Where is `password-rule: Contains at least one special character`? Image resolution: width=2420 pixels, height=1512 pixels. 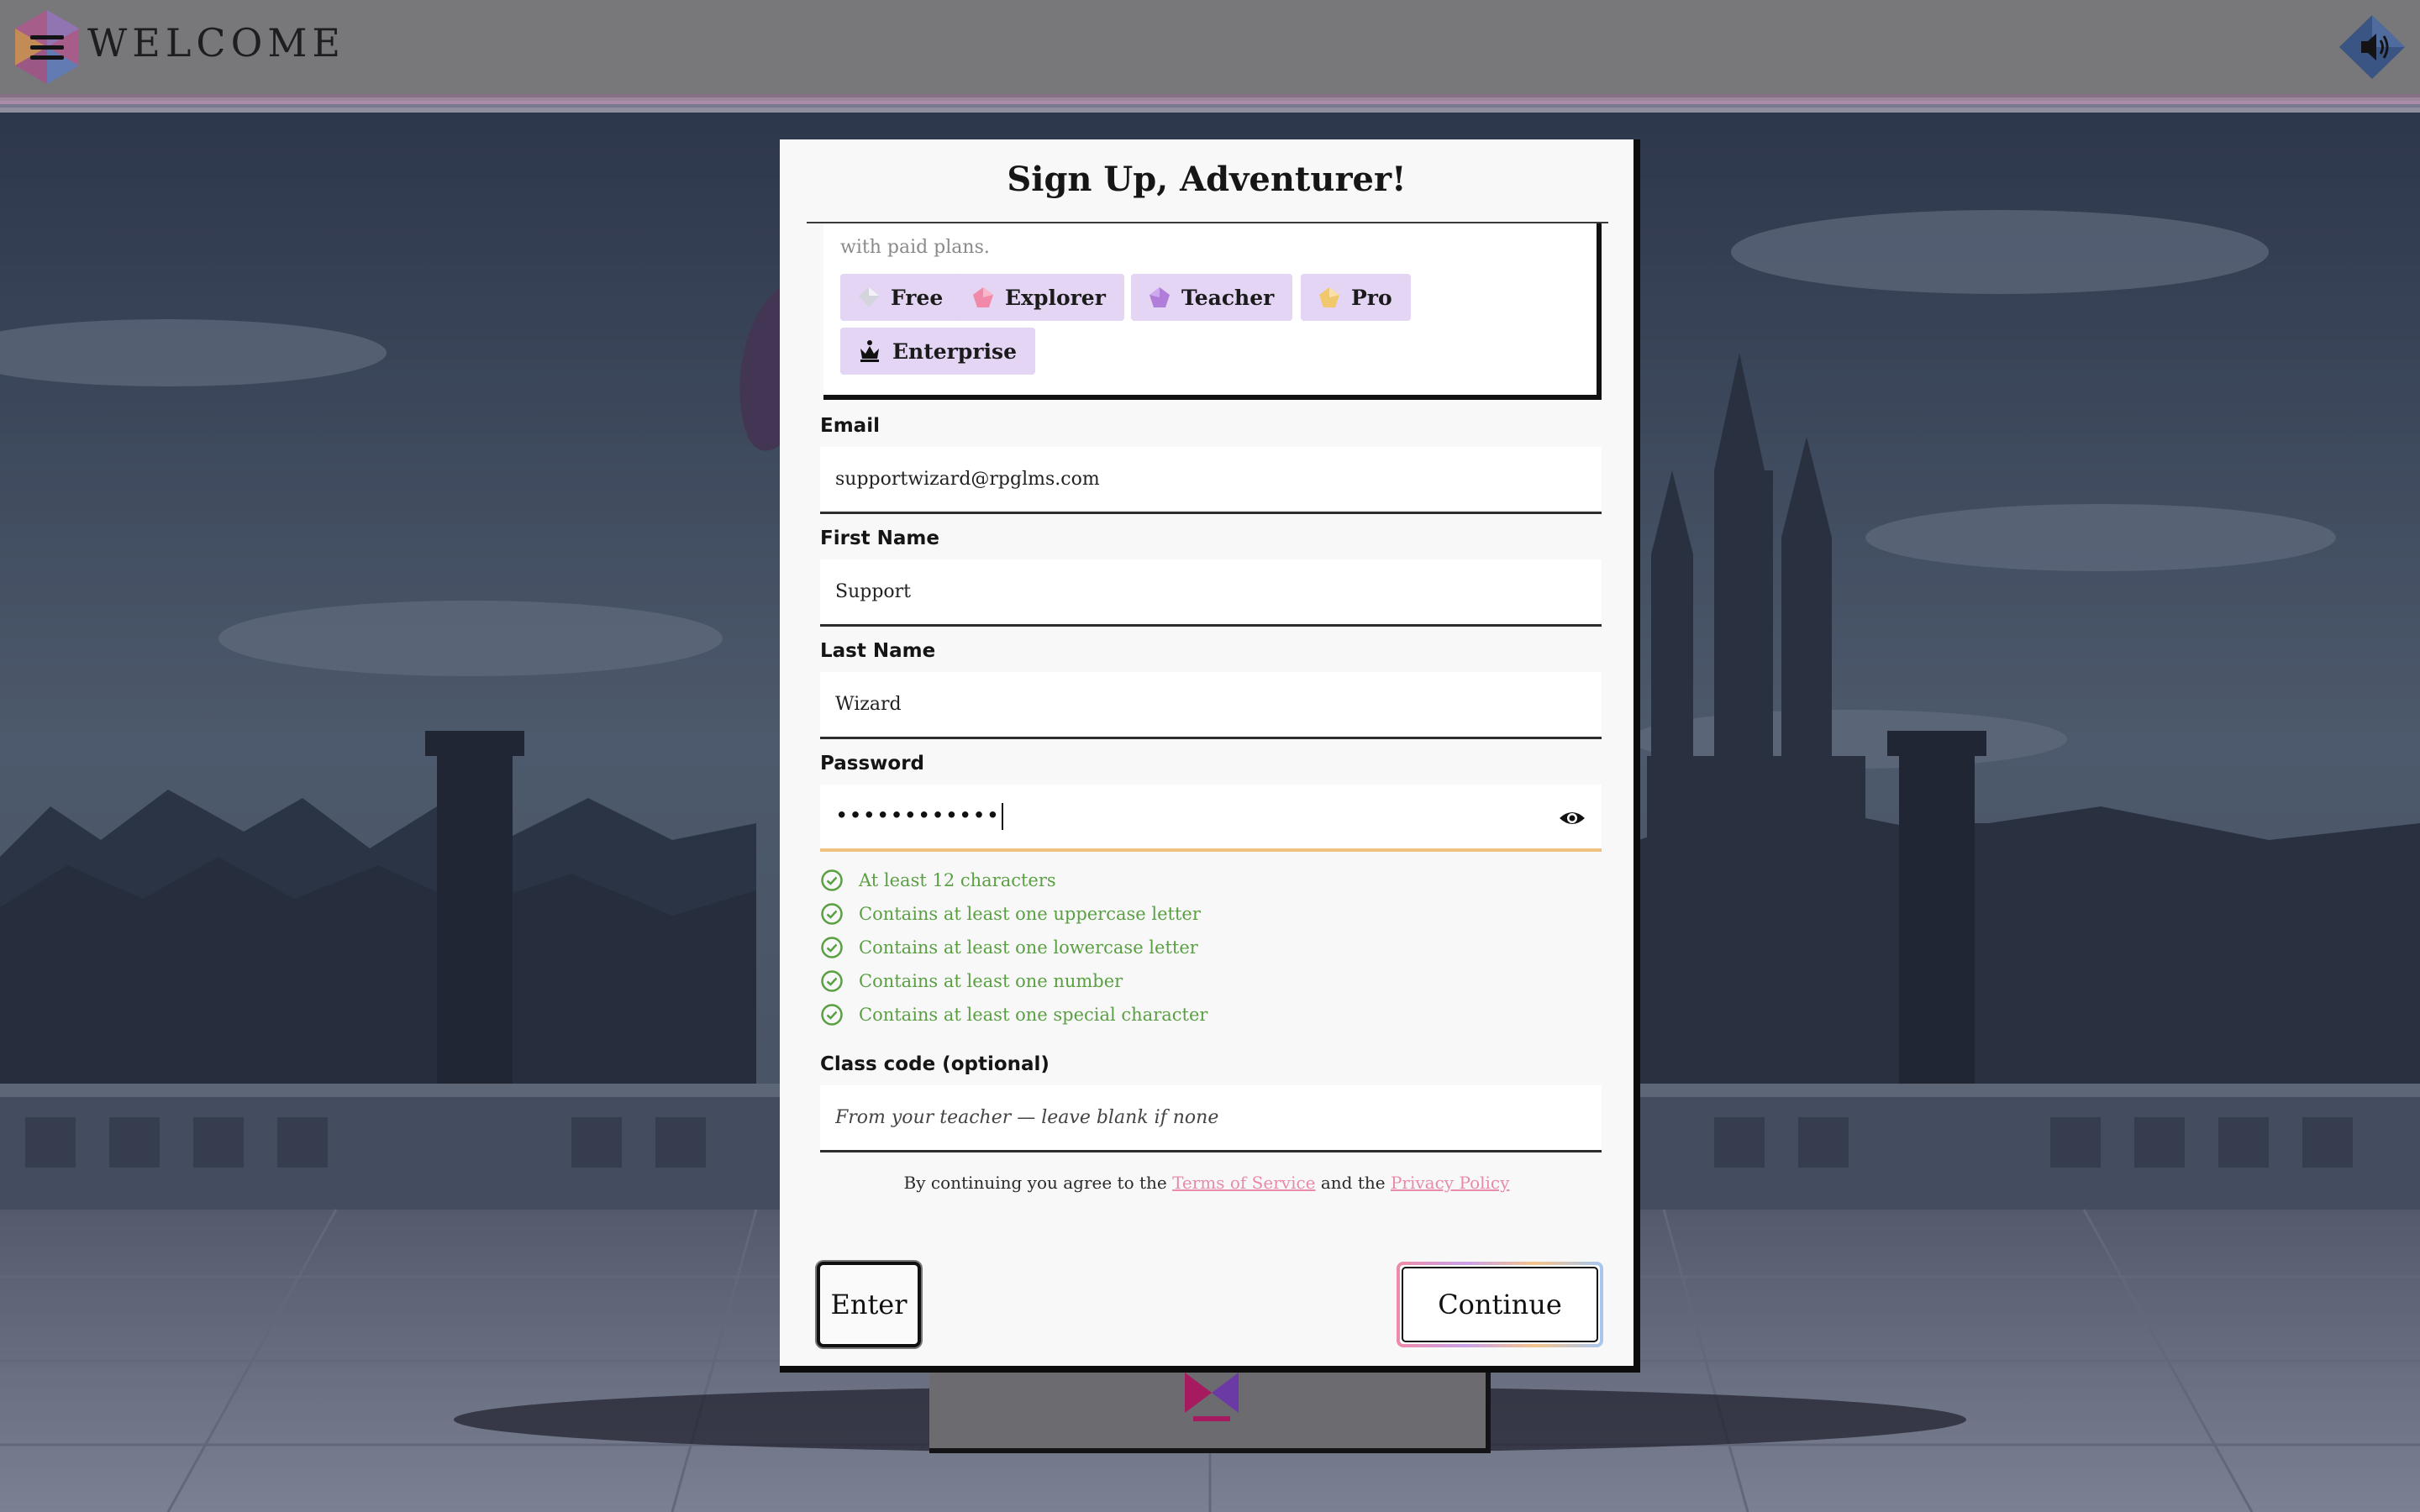
password-rule: Contains at least one special character is located at coordinates (1198, 1015).